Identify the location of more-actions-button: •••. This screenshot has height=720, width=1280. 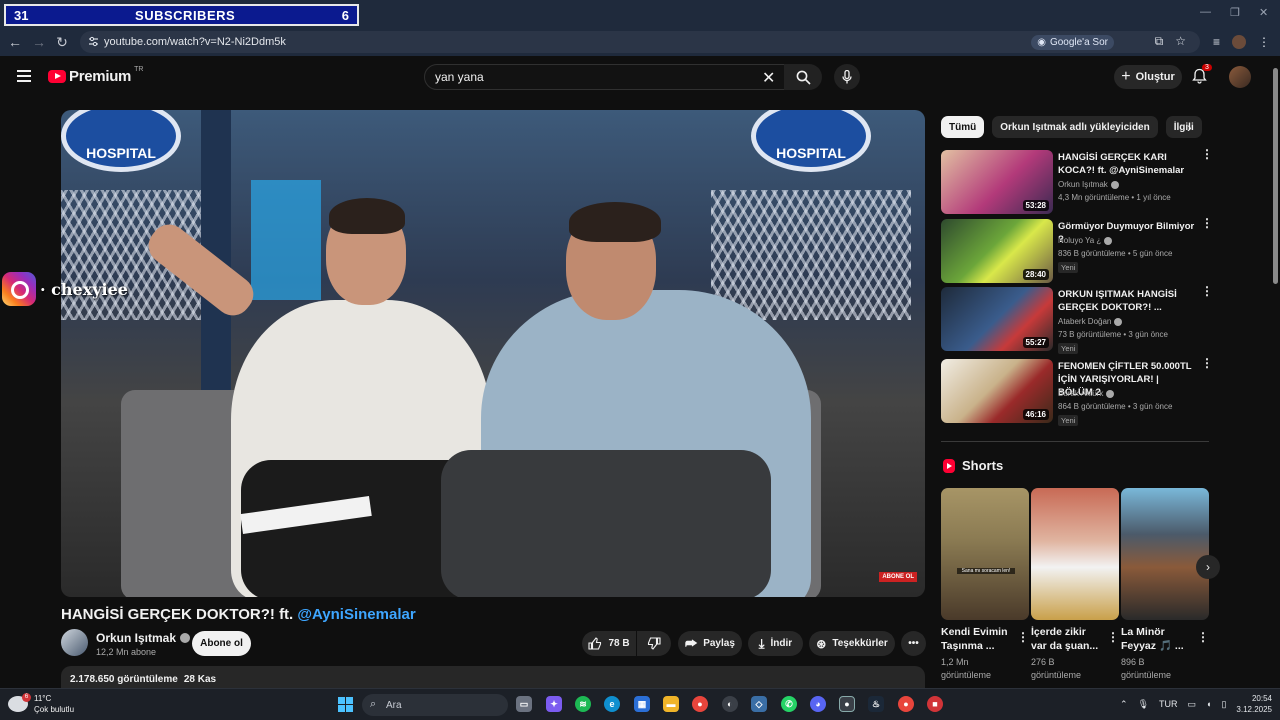
(913, 643).